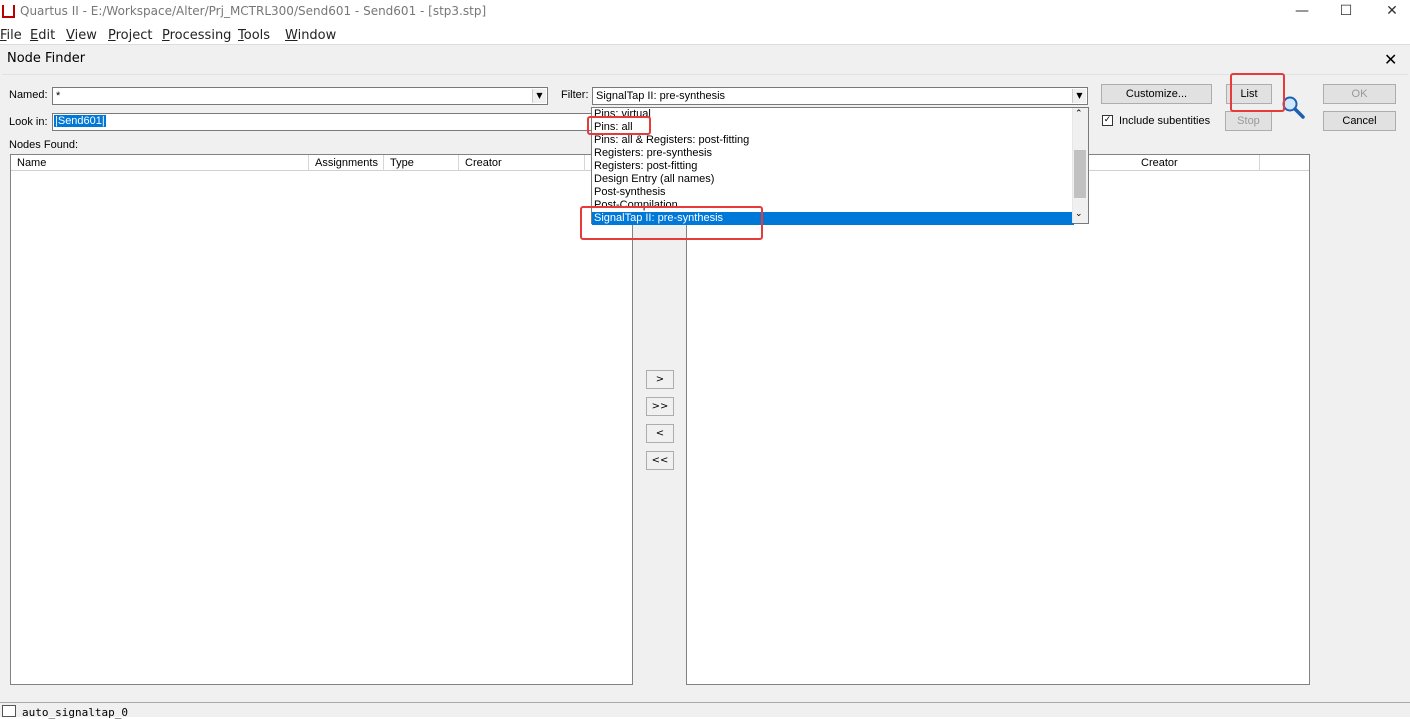 This screenshot has width=1410, height=719. What do you see at coordinates (660, 379) in the screenshot?
I see `add-selected-button: >` at bounding box center [660, 379].